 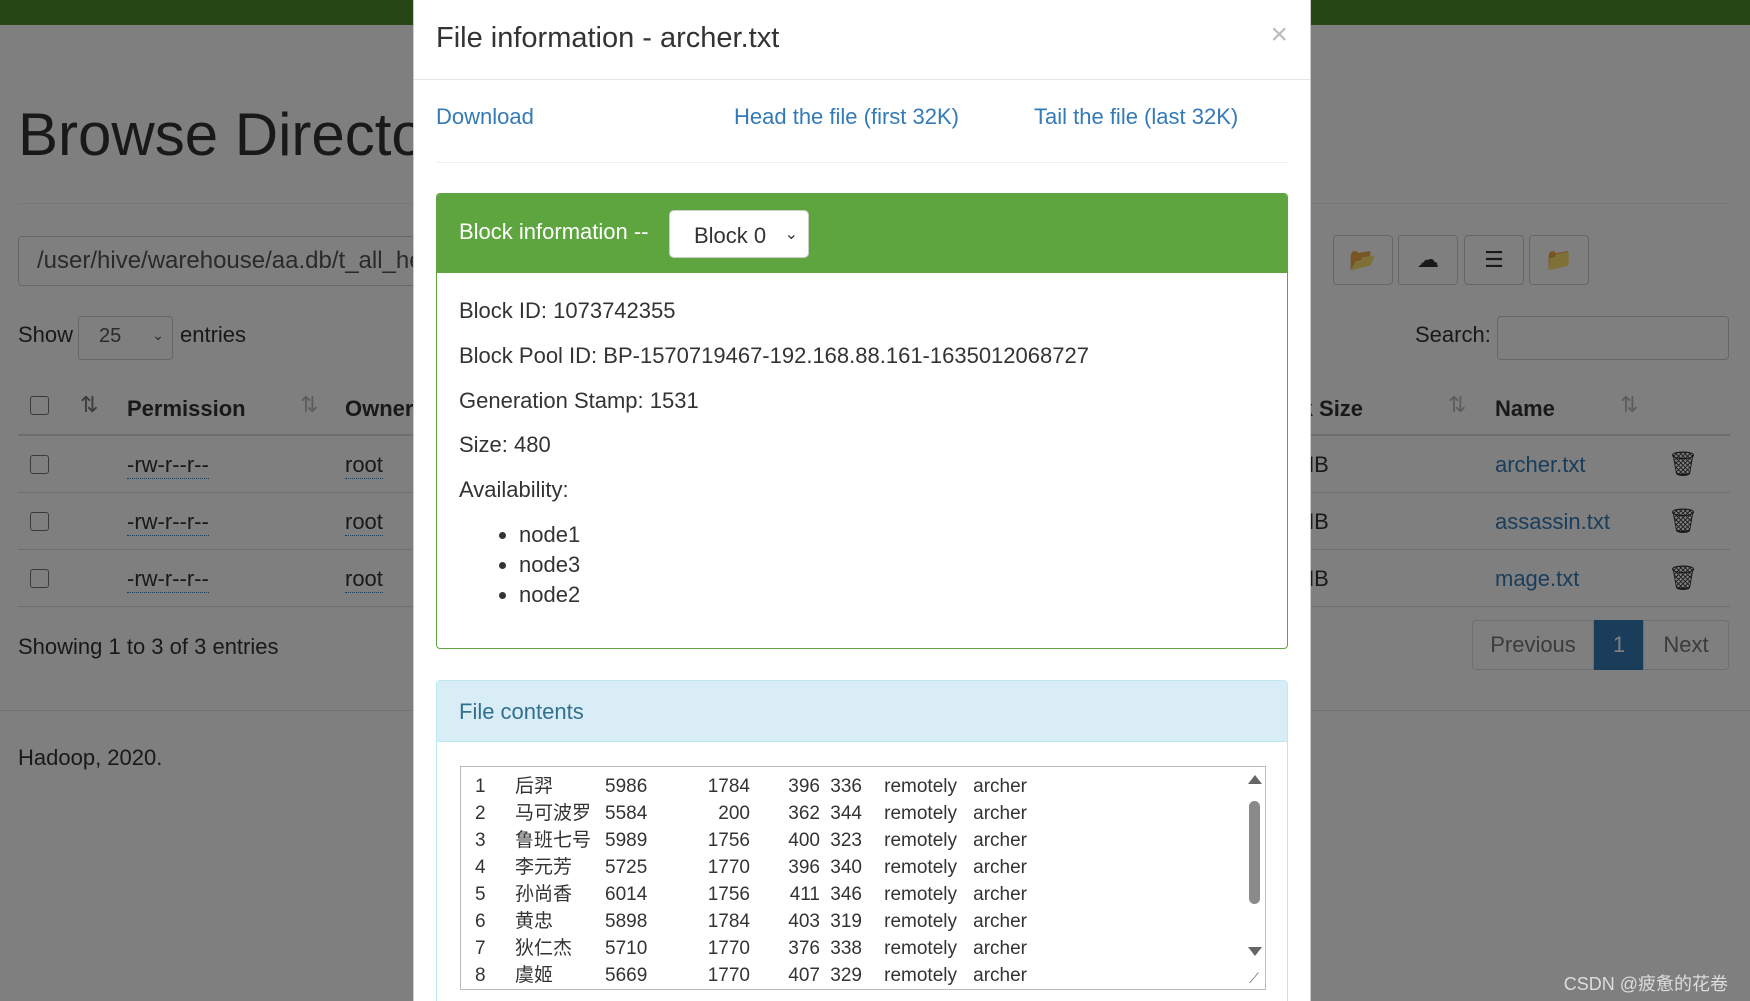 What do you see at coordinates (534, 786) in the screenshot?
I see `line-field: 后羿` at bounding box center [534, 786].